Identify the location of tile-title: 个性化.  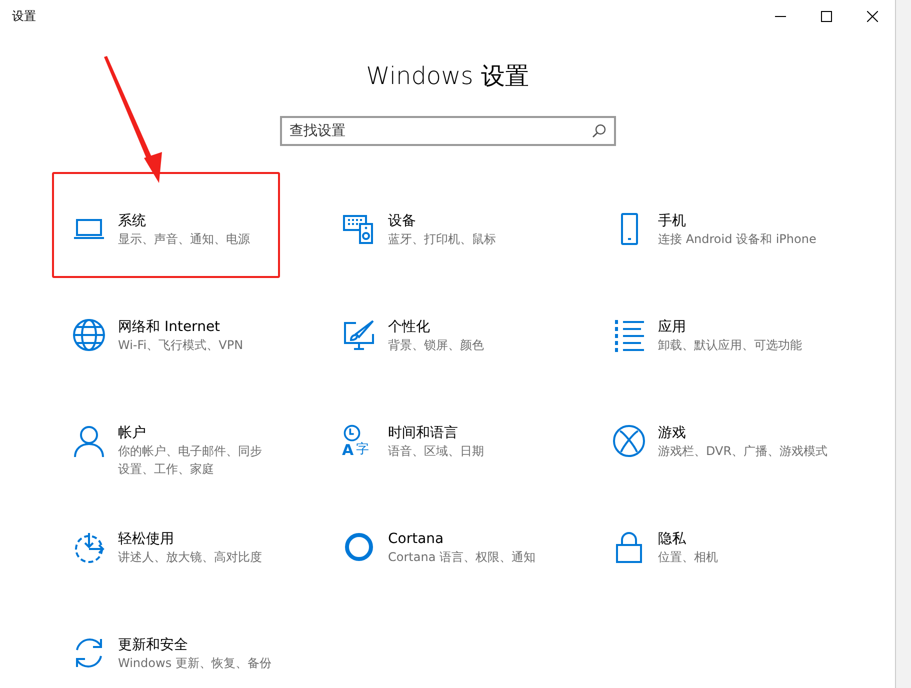
(409, 327).